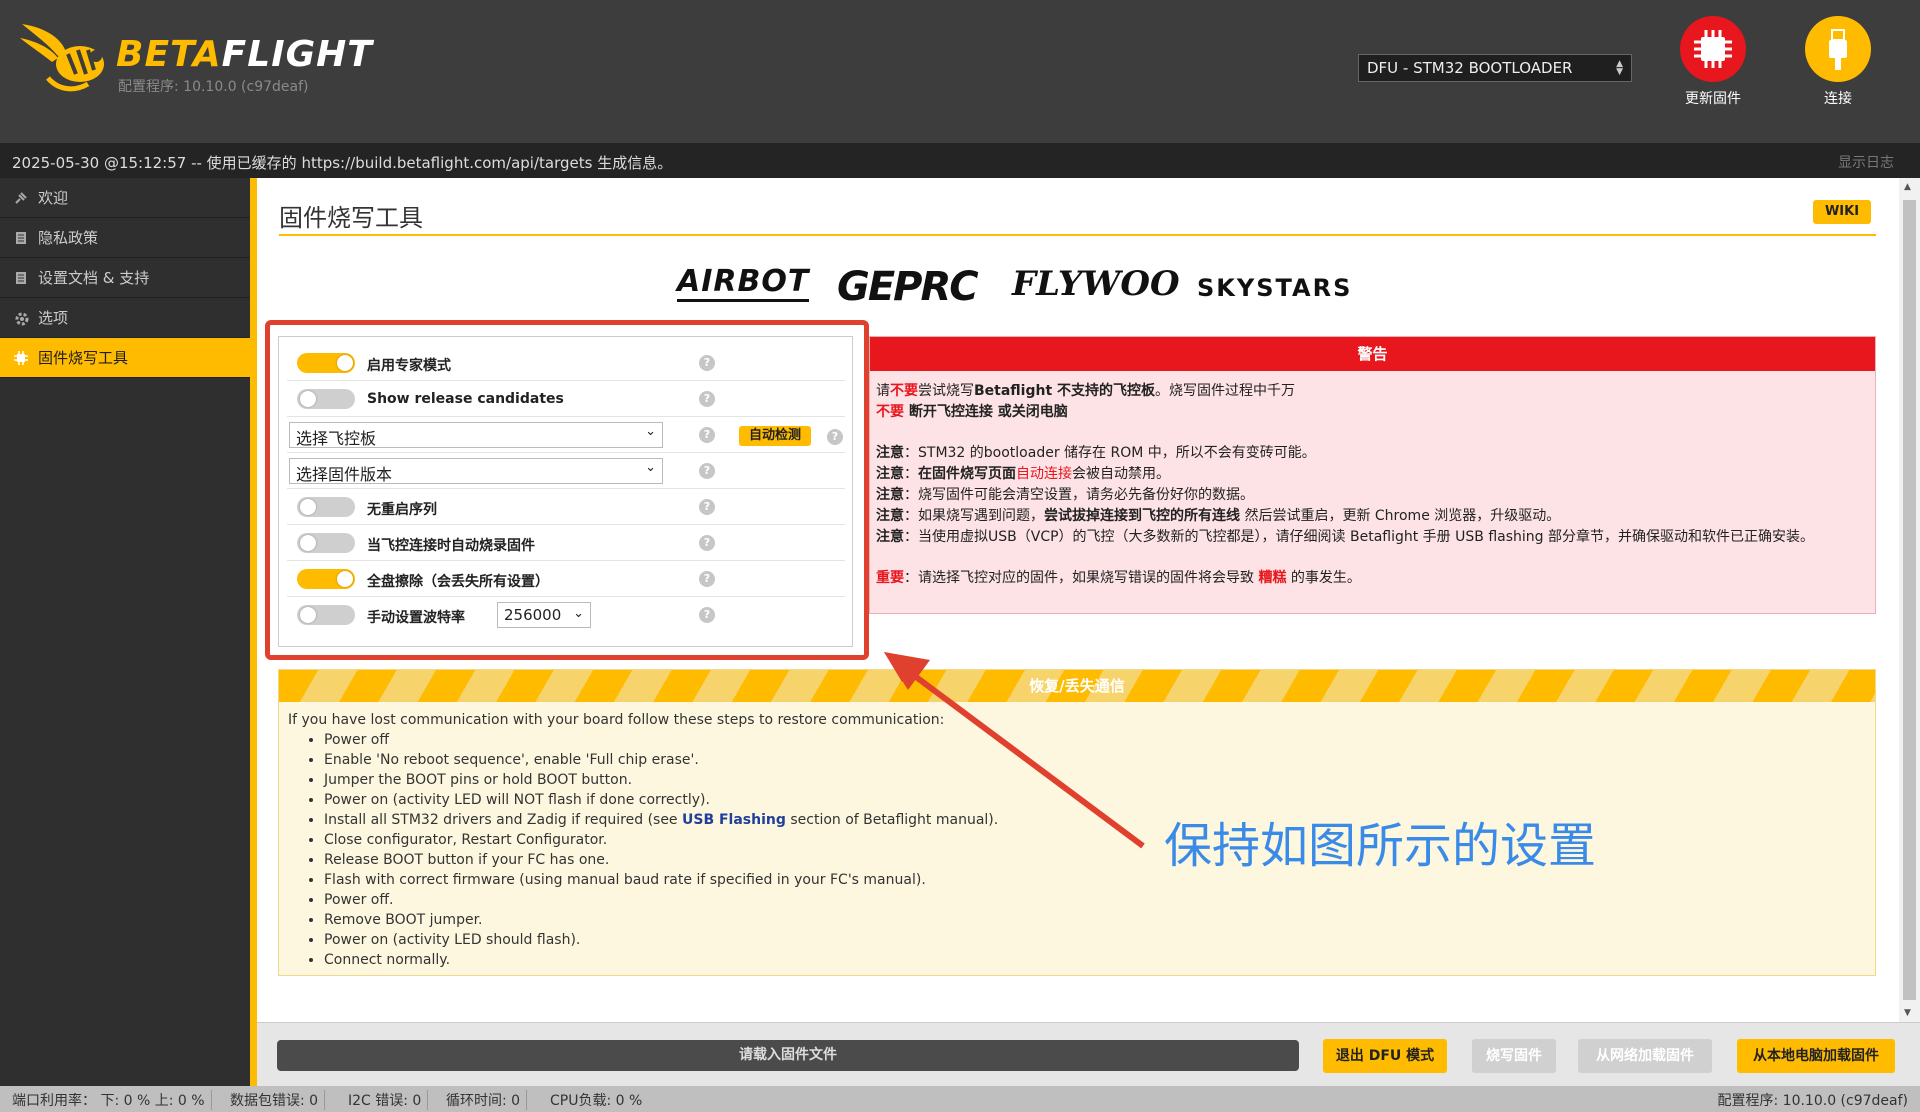 The height and width of the screenshot is (1112, 1920). I want to click on sidebar-item-label: 设置文档 & 支持, so click(94, 278).